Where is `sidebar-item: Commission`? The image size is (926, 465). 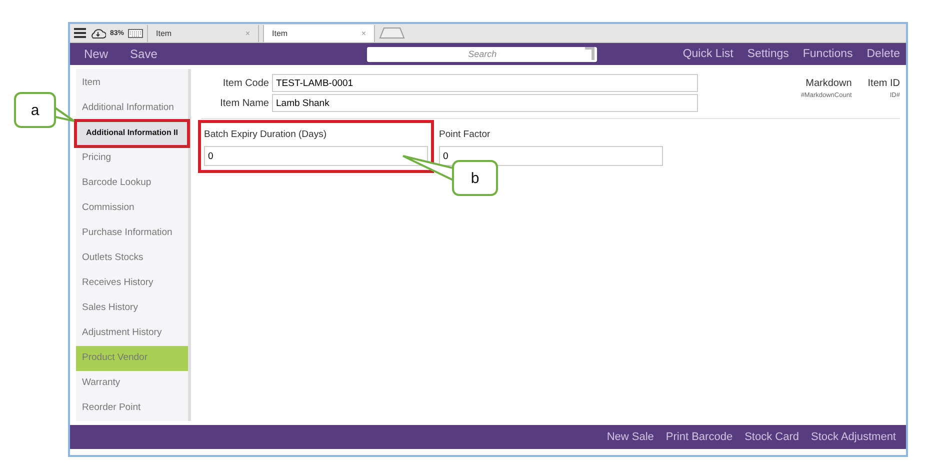 sidebar-item: Commission is located at coordinates (132, 208).